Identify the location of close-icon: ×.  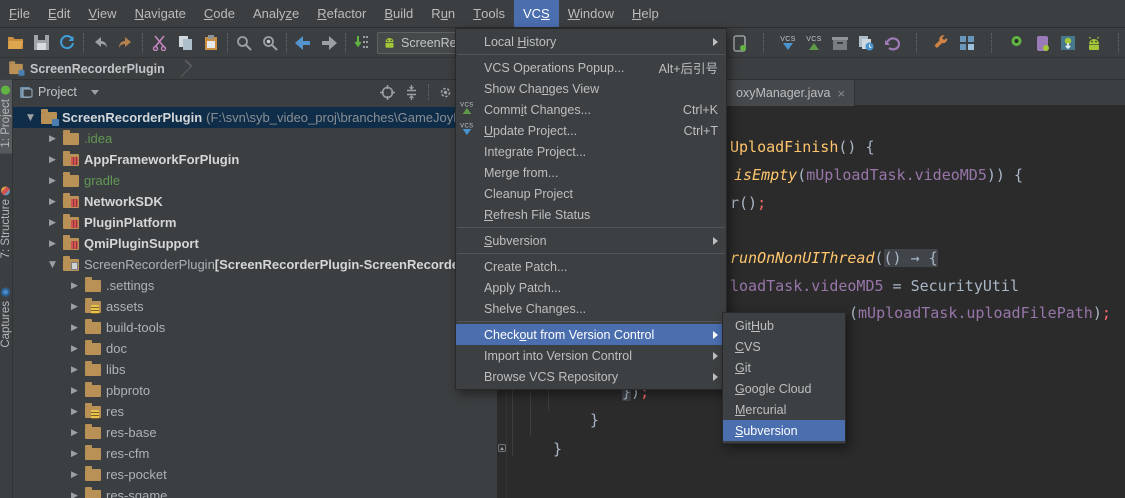
(842, 93).